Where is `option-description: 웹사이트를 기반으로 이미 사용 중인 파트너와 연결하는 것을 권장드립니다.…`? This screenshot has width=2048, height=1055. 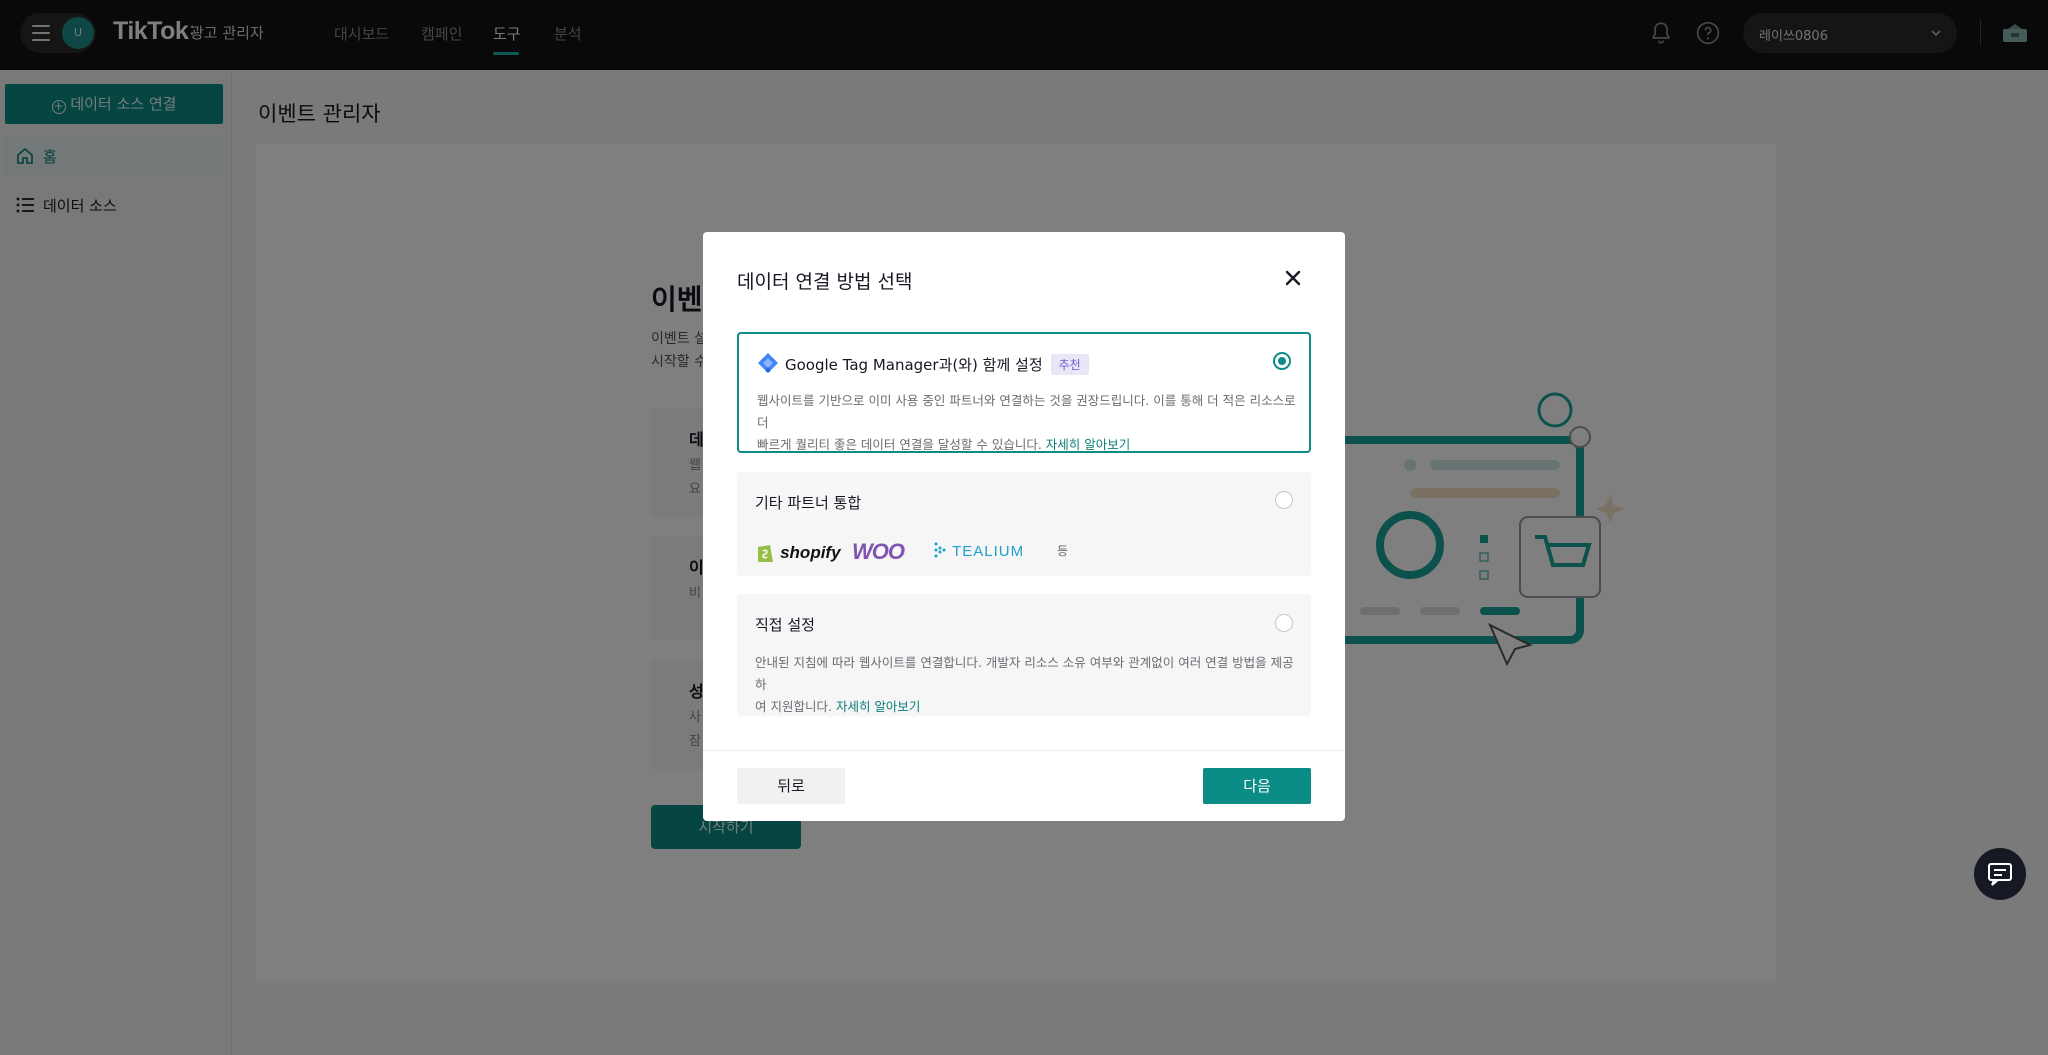
option-description: 웹사이트를 기반으로 이미 사용 중인 파트너와 연결하는 것을 권장드립니다.… is located at coordinates (1027, 423).